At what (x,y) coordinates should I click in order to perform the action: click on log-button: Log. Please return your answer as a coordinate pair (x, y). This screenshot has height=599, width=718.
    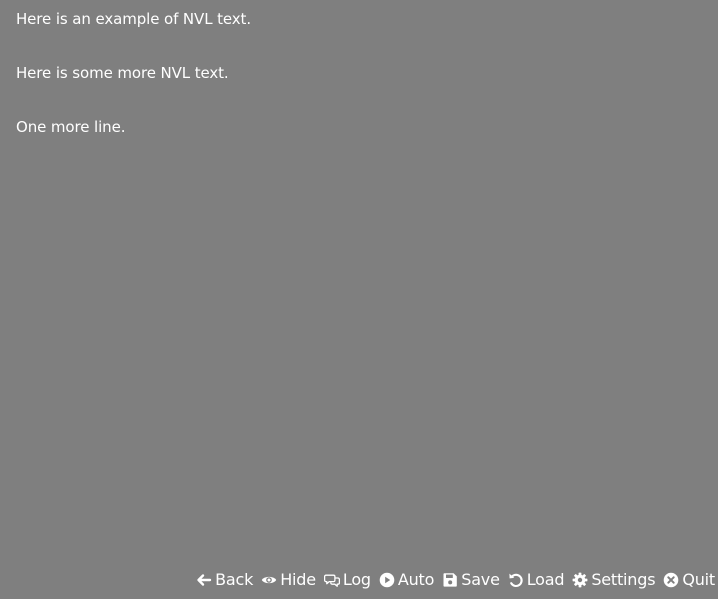
    Looking at the image, I should click on (347, 580).